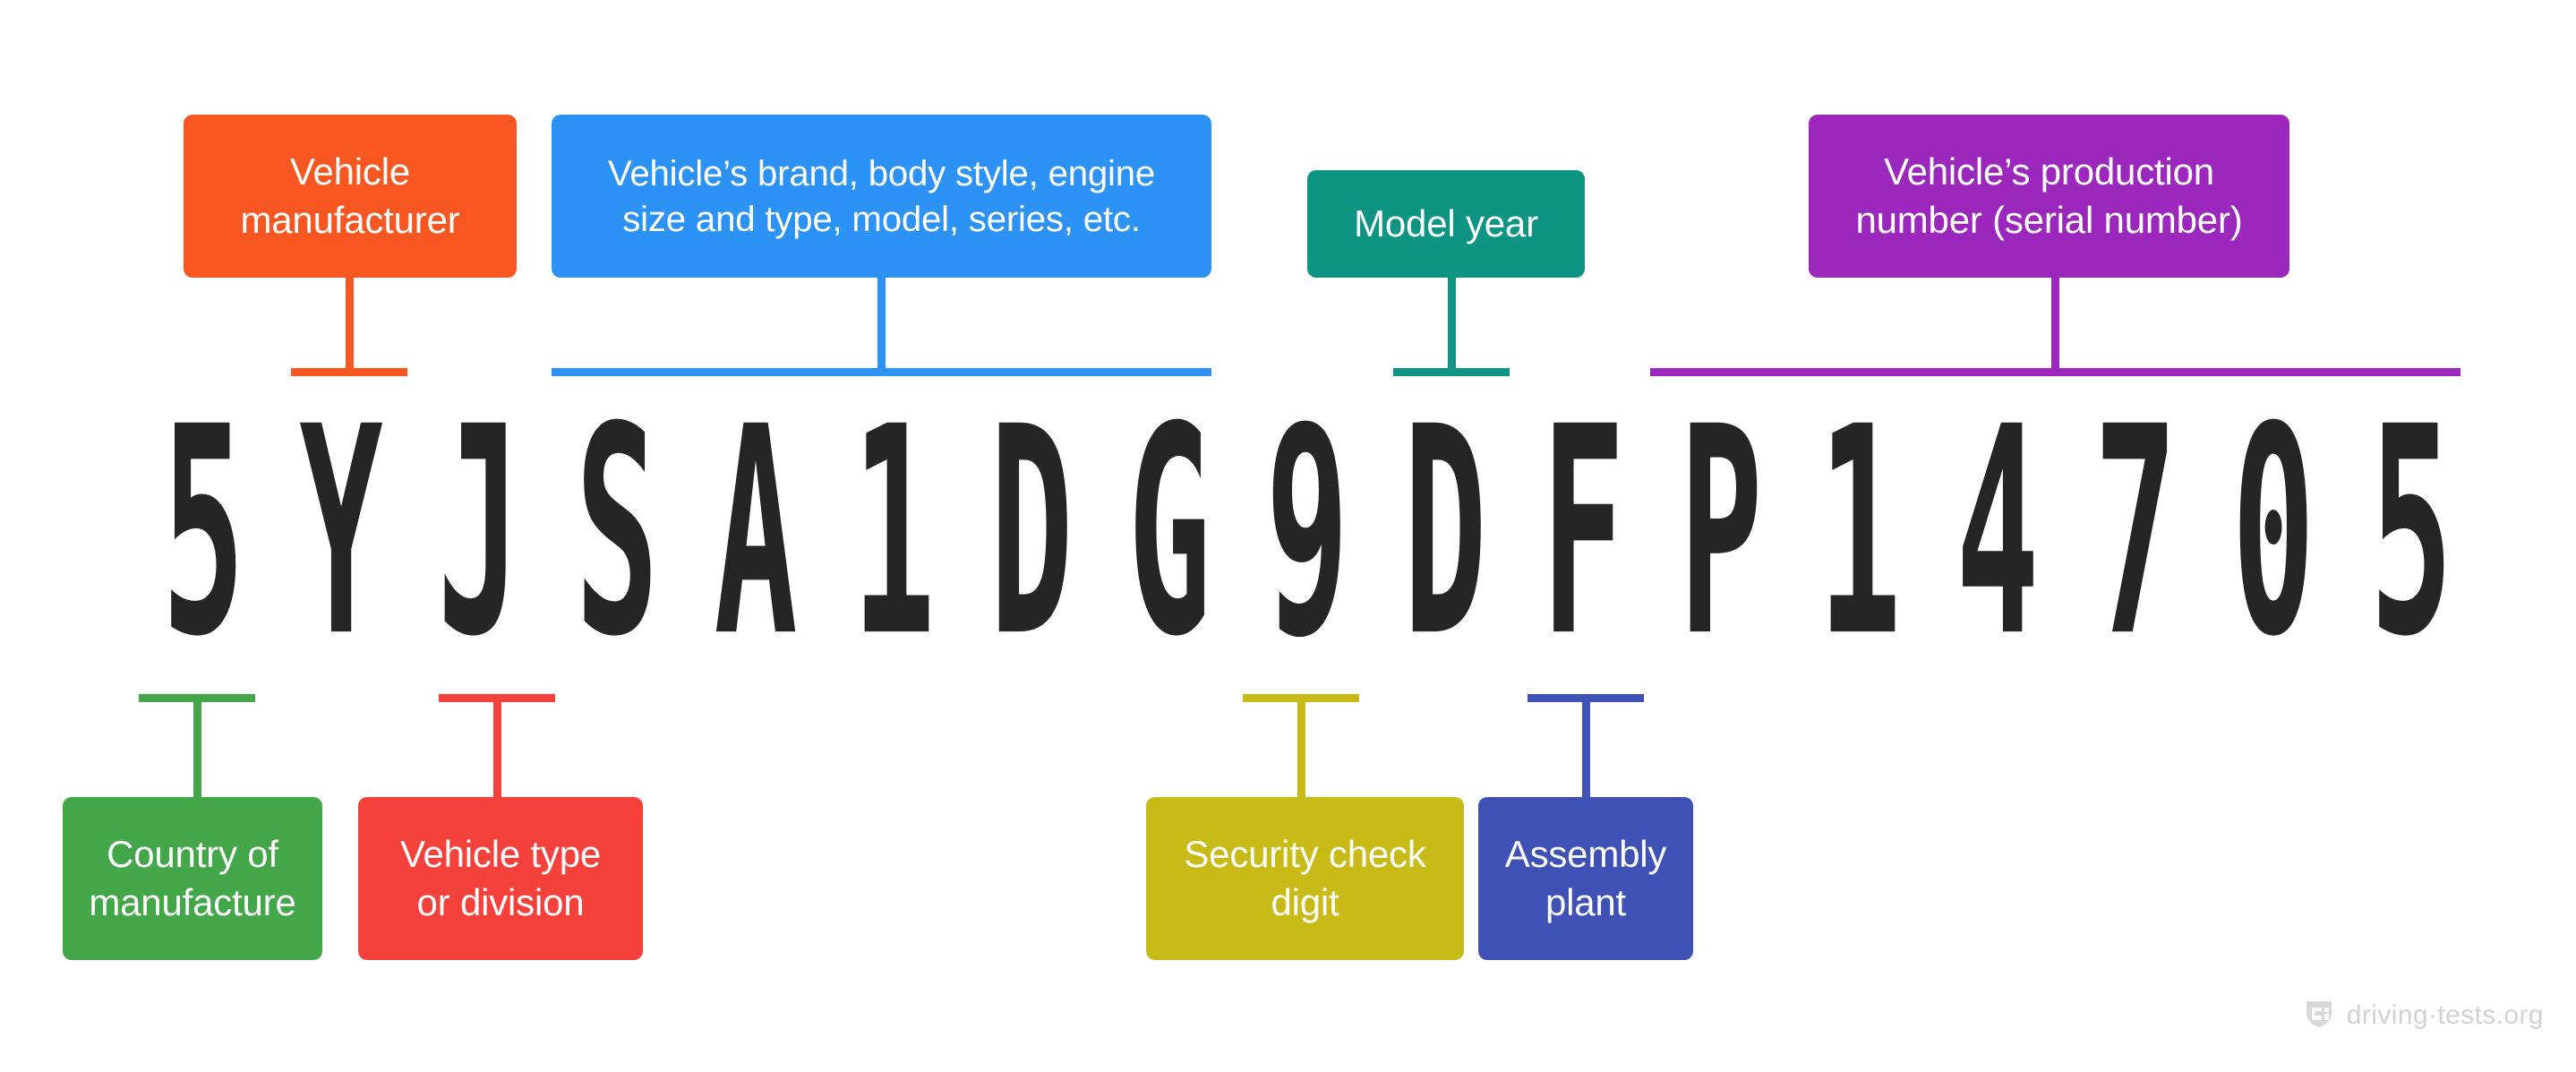  I want to click on callout-label: Vehicle type or division, so click(500, 878).